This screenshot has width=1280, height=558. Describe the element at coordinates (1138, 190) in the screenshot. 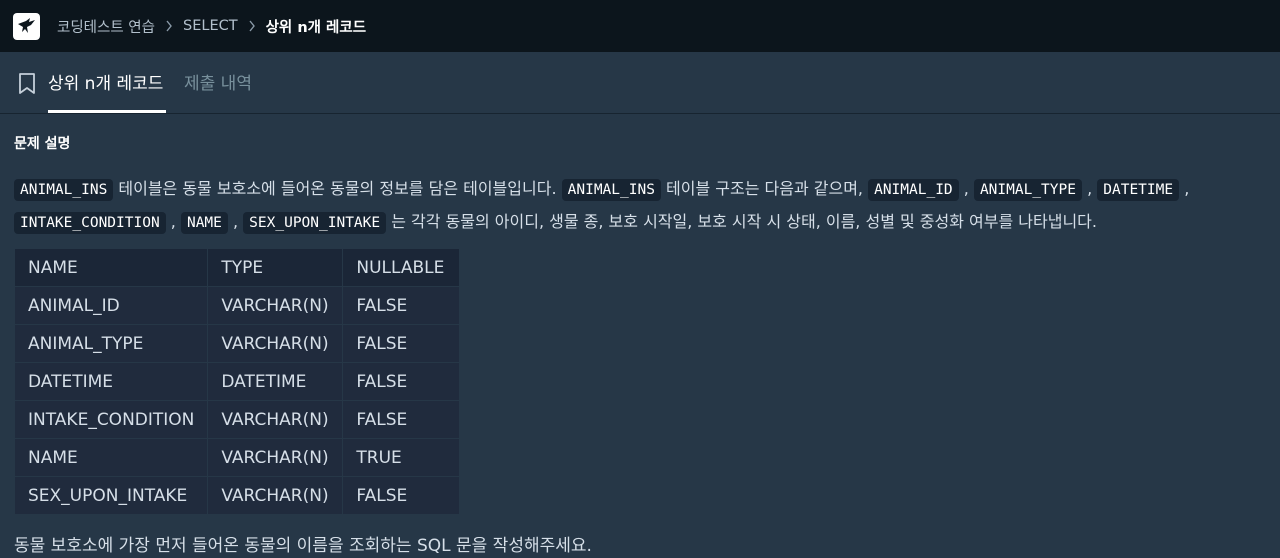

I see `code-datetime: DATETIME` at that location.